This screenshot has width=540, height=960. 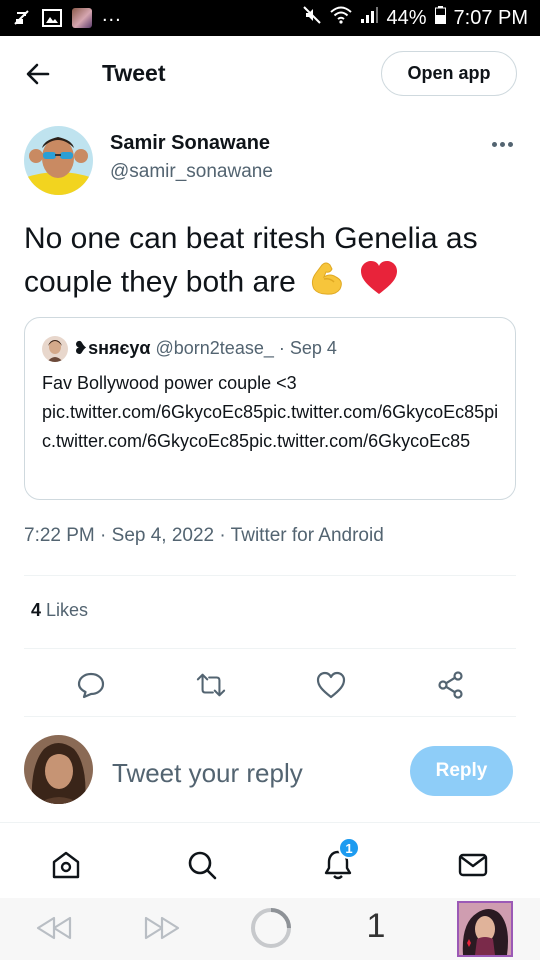 I want to click on signal-icon, so click(x=369, y=18).